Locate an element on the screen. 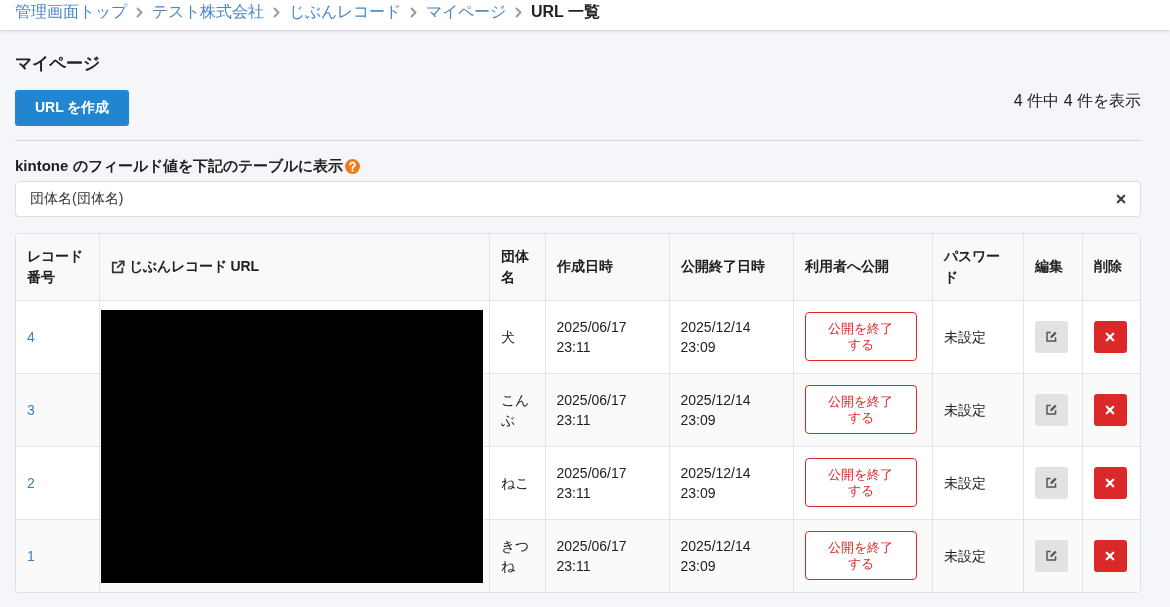 The image size is (1170, 607). record-link: 2 is located at coordinates (31, 482).